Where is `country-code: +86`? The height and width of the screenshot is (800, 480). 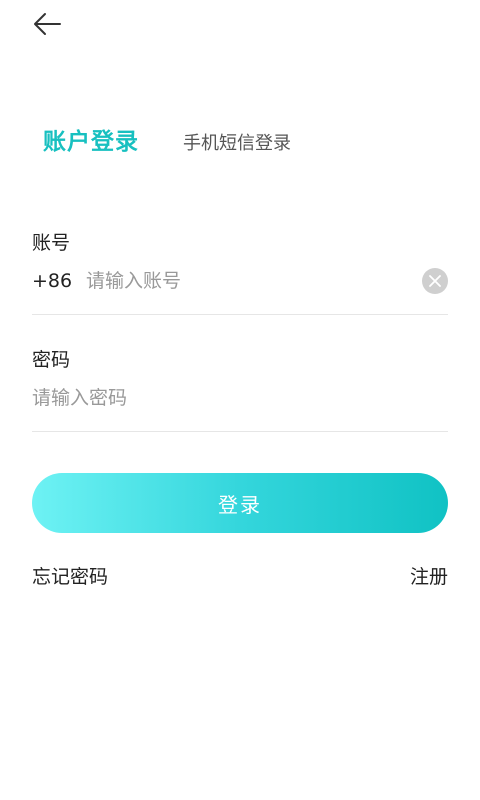
country-code: +86 is located at coordinates (59, 281).